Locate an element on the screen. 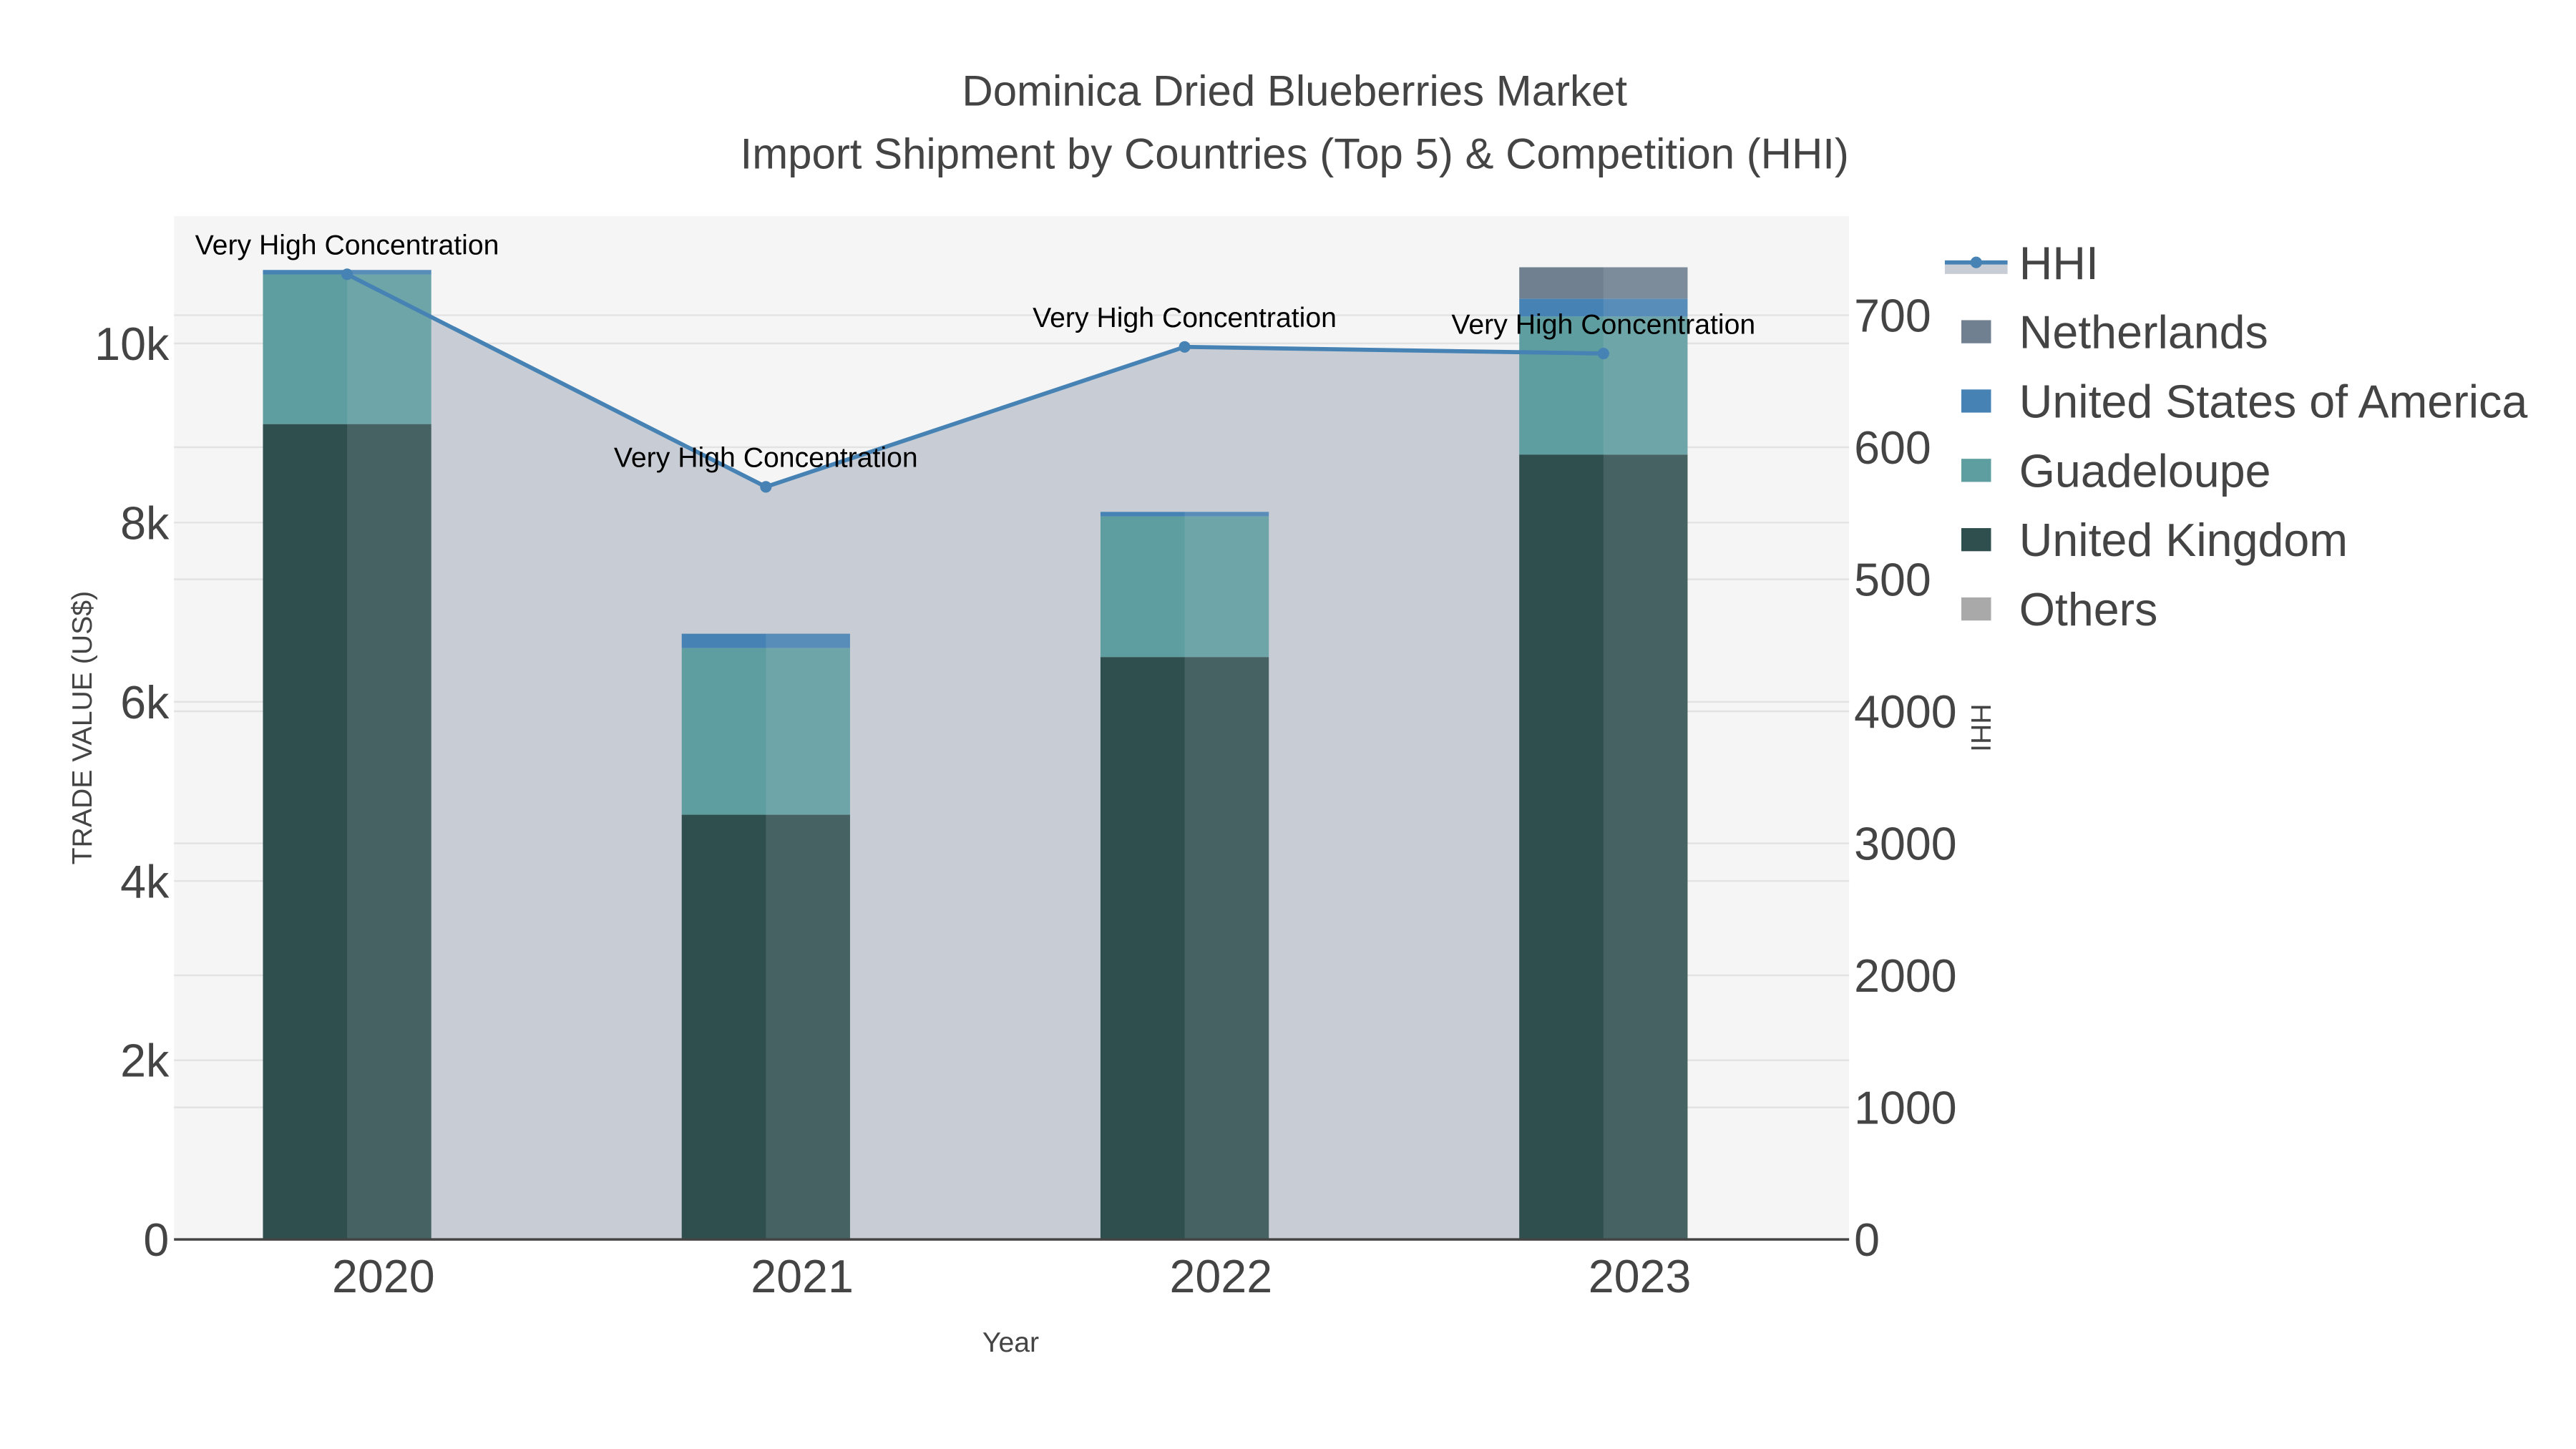  y2-tick-label: 0 is located at coordinates (1867, 1240).